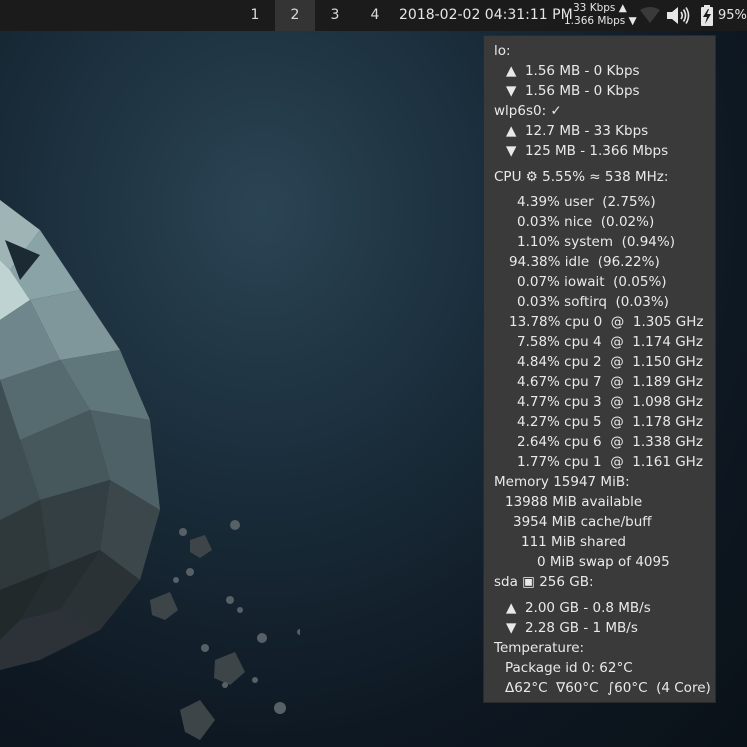 The width and height of the screenshot is (747, 747). What do you see at coordinates (295, 15) in the screenshot?
I see `workspace-2-button: 2` at bounding box center [295, 15].